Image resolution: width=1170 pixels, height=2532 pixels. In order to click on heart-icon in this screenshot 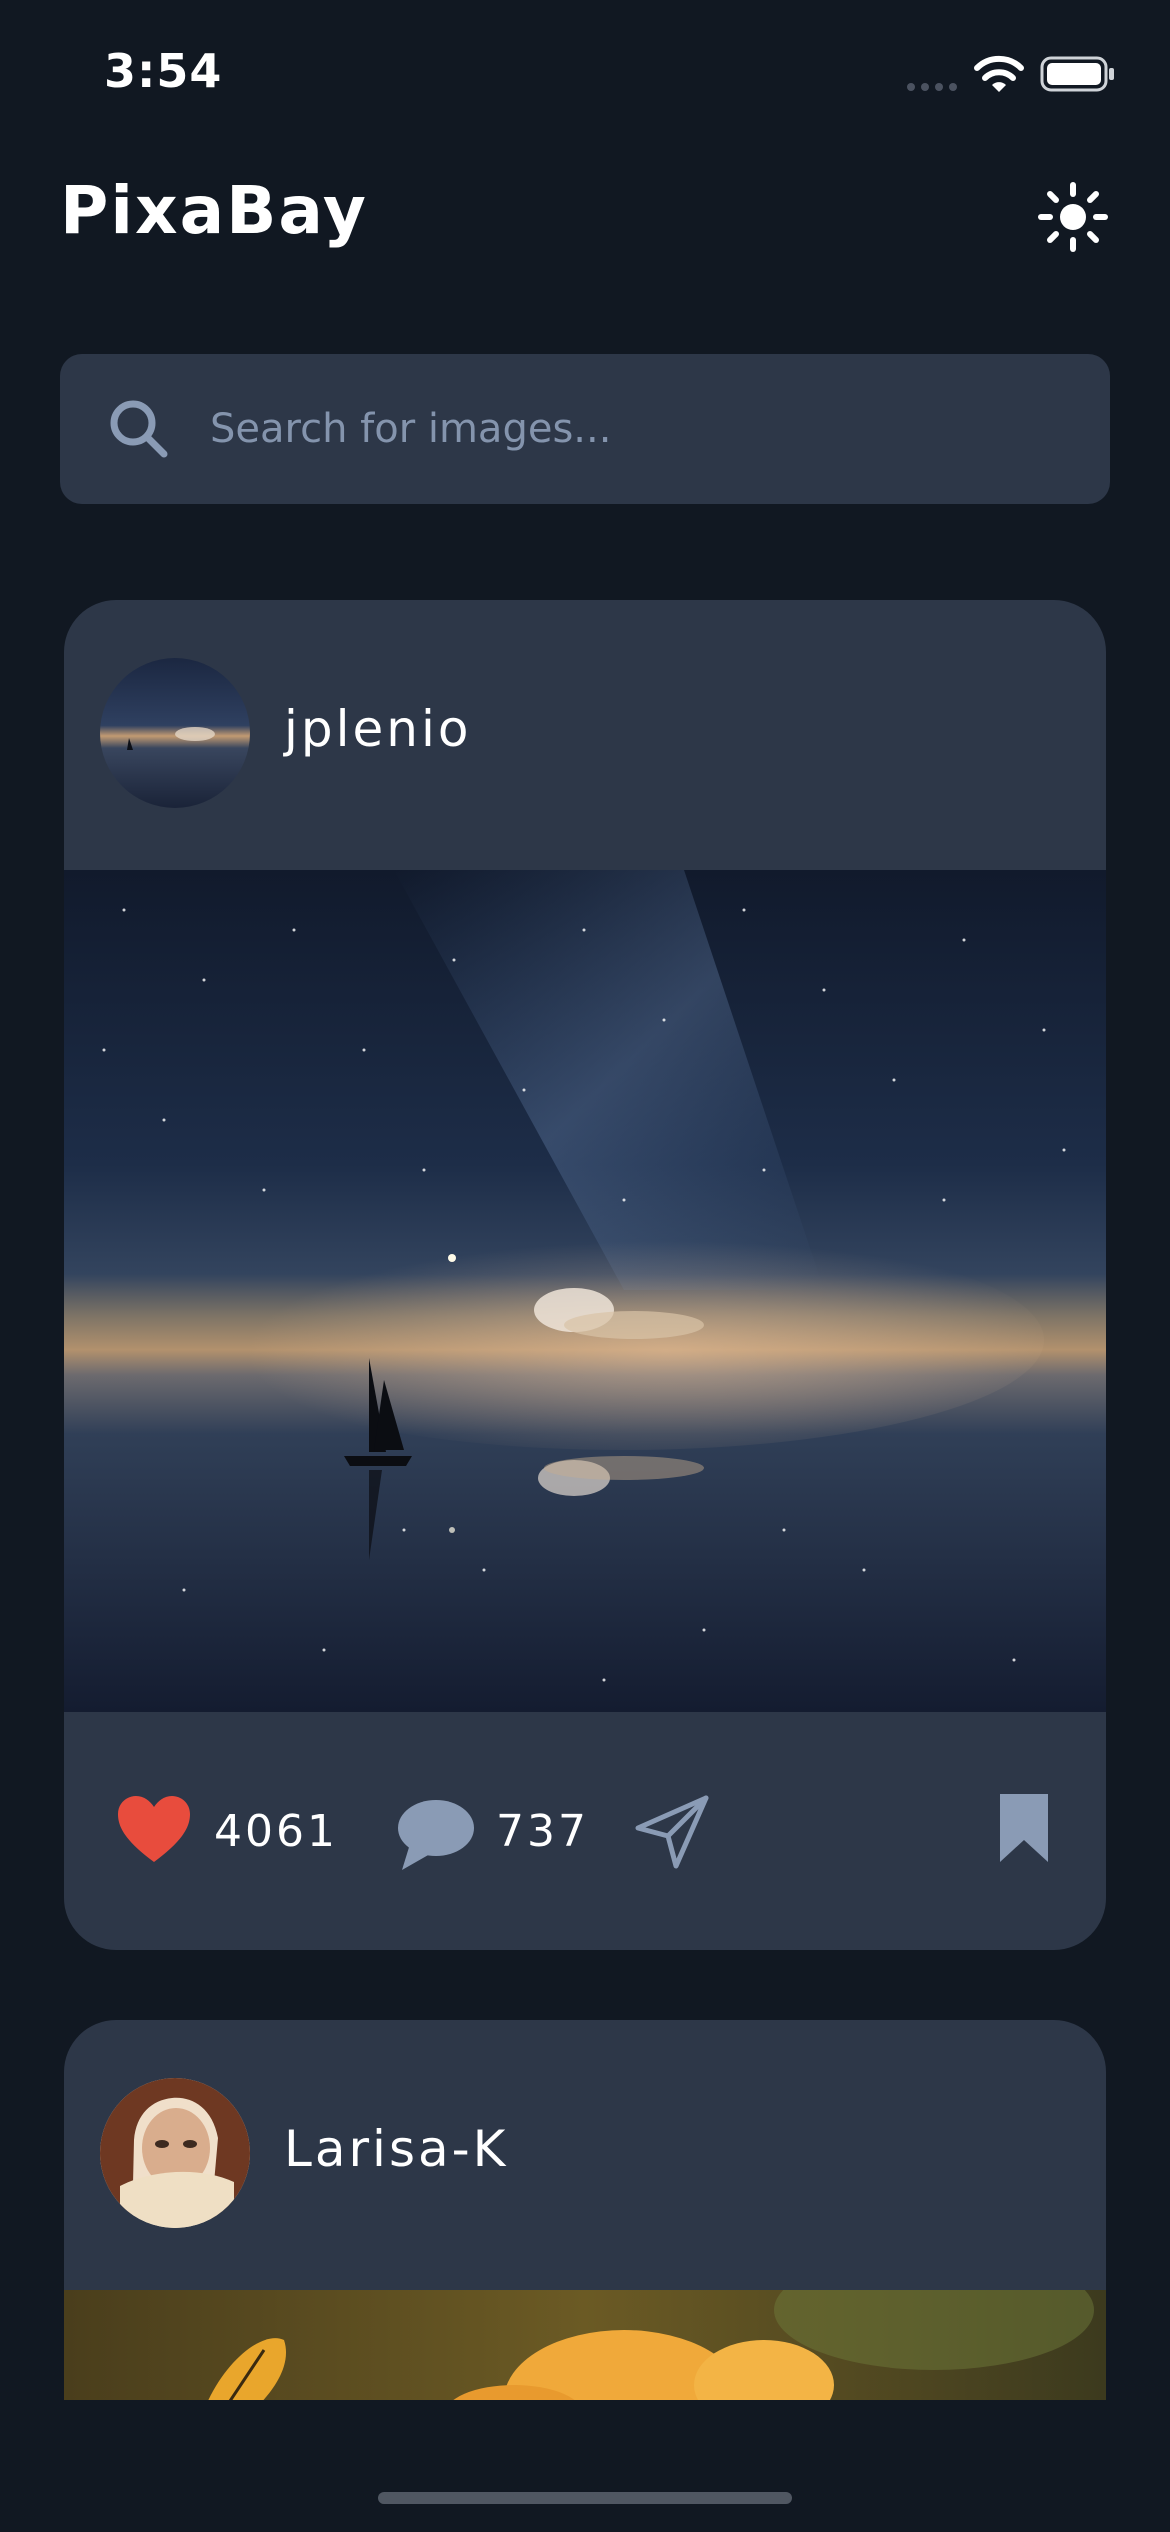, I will do `click(154, 1830)`.